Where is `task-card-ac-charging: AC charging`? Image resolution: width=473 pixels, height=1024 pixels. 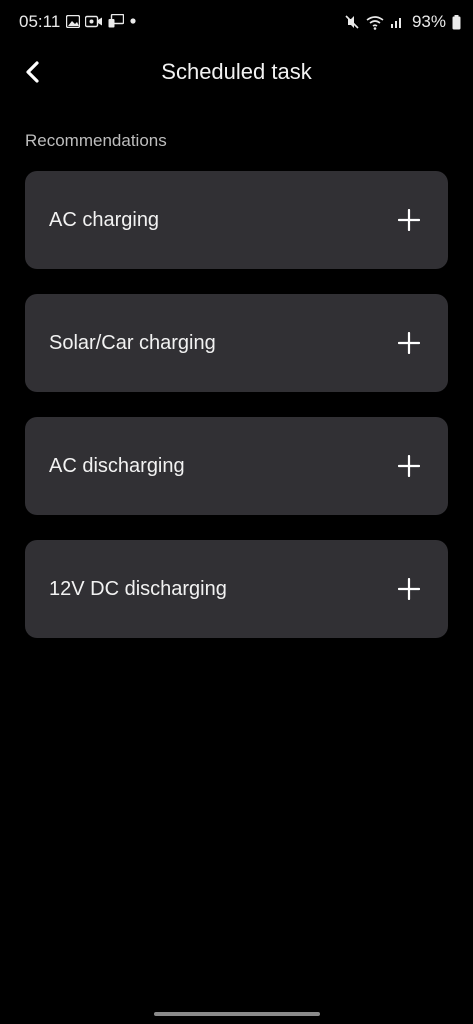 task-card-ac-charging: AC charging is located at coordinates (236, 220).